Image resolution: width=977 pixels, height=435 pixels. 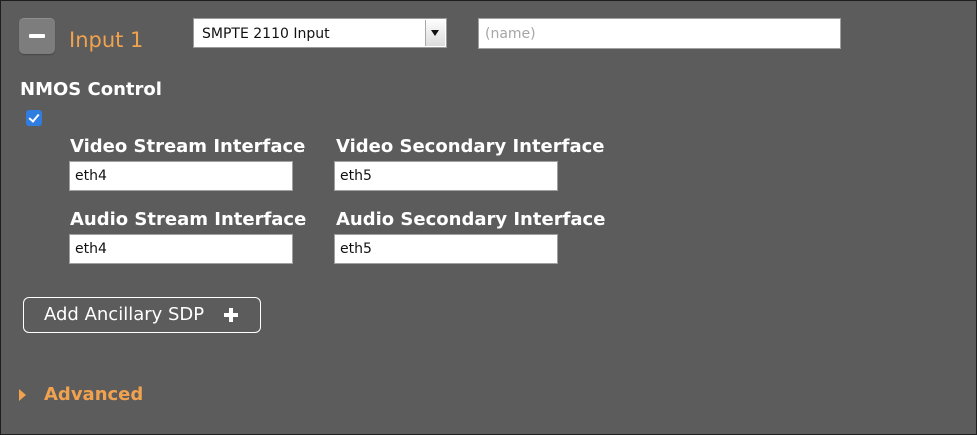 What do you see at coordinates (266, 34) in the screenshot?
I see `input-type-selected-value: SMPTE 2110 Input` at bounding box center [266, 34].